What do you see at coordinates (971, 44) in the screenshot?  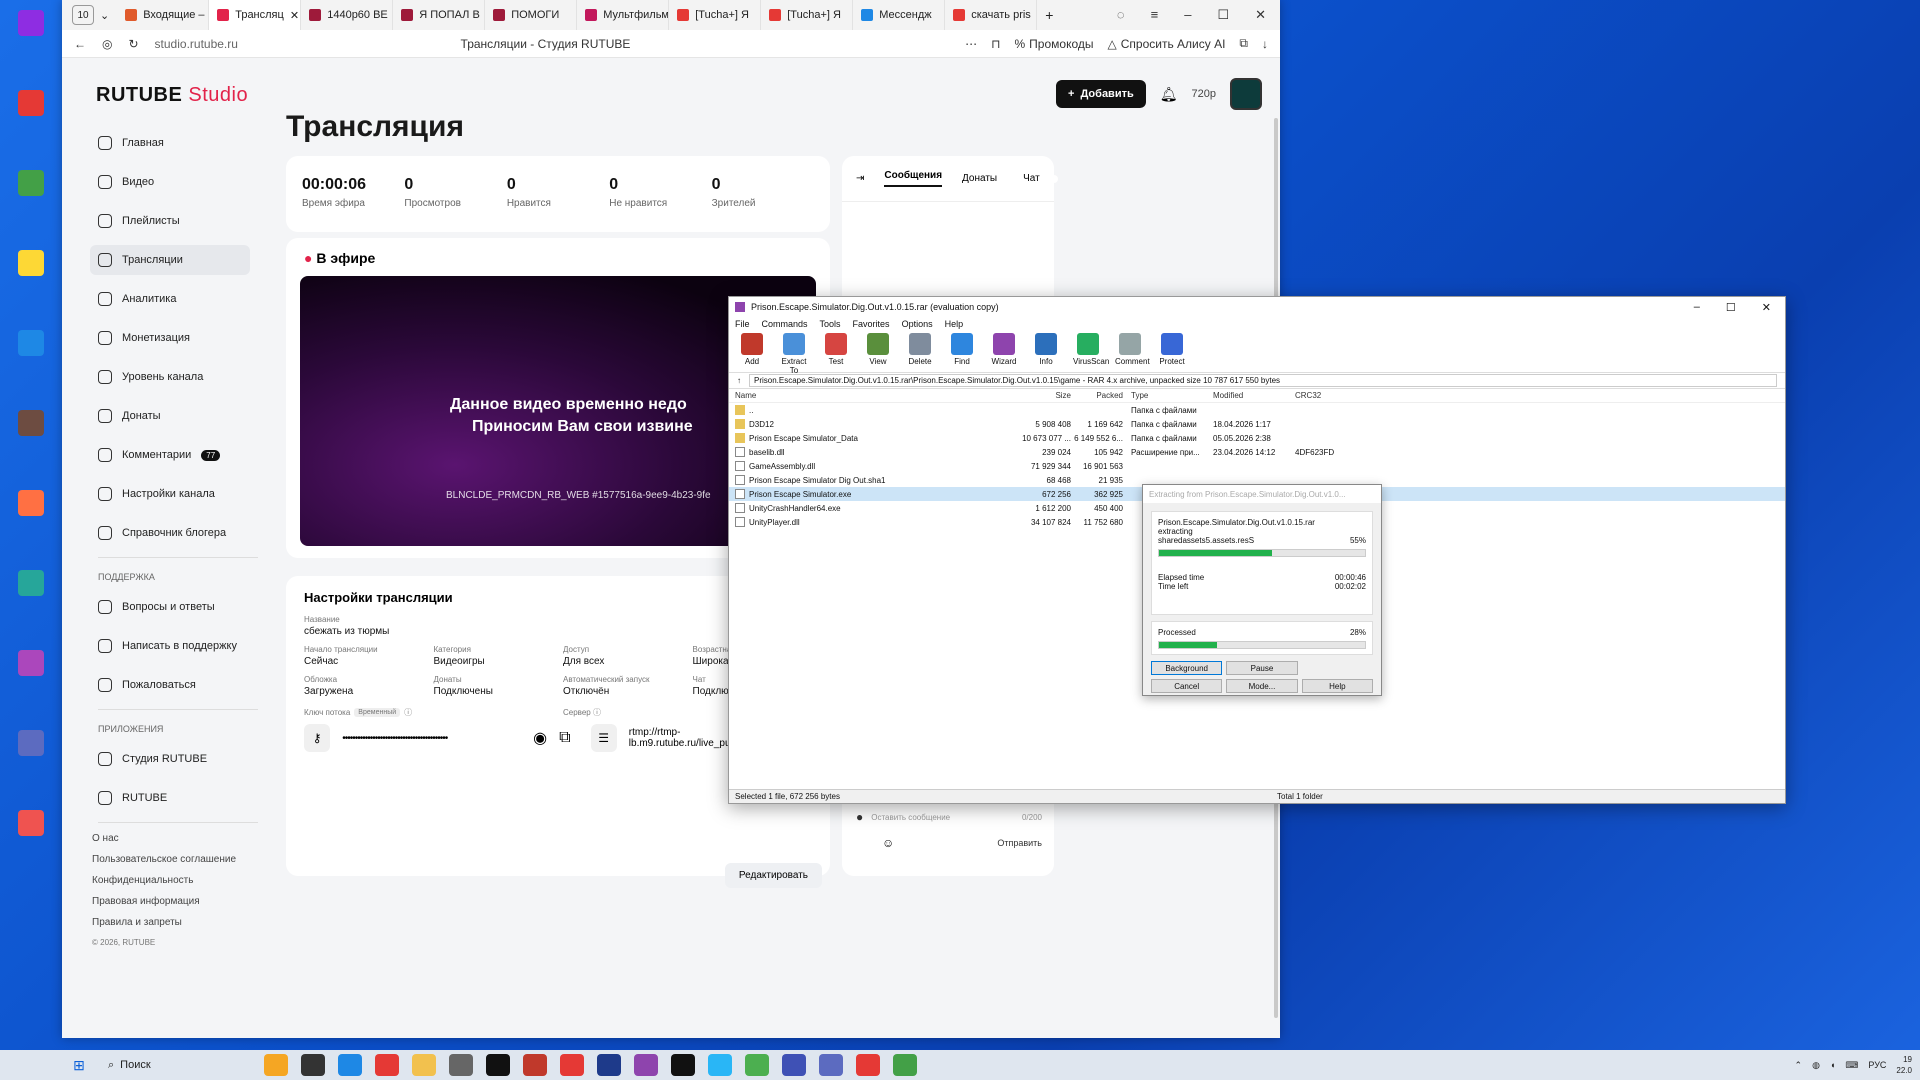 I see `more-icon: ⋯` at bounding box center [971, 44].